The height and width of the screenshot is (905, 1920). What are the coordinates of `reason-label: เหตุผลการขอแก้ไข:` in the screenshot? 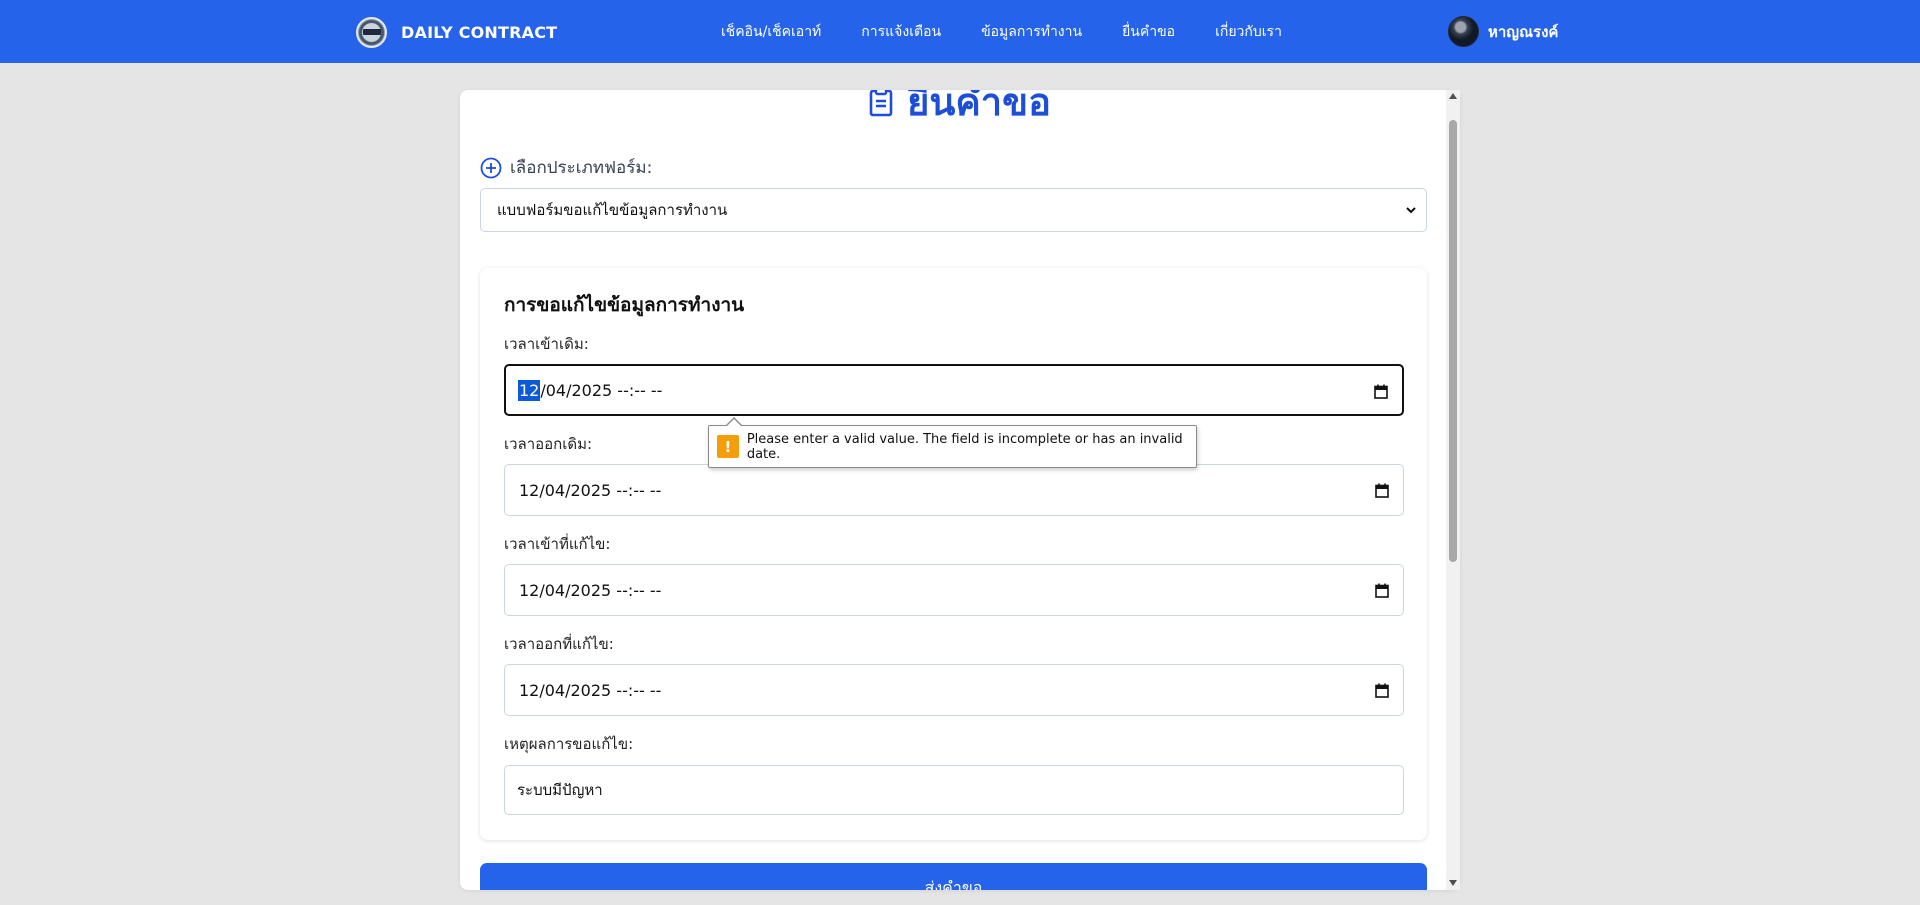 It's located at (569, 744).